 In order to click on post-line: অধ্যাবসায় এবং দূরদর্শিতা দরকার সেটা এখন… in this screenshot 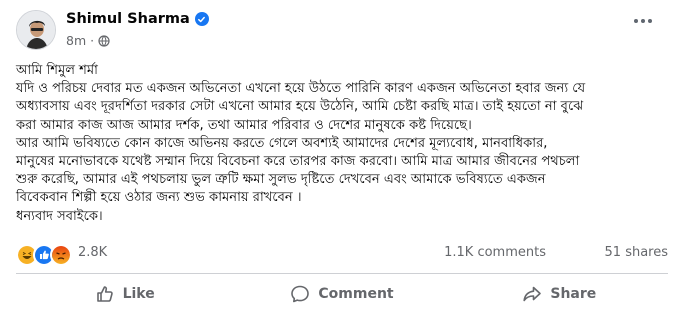, I will do `click(300, 107)`.